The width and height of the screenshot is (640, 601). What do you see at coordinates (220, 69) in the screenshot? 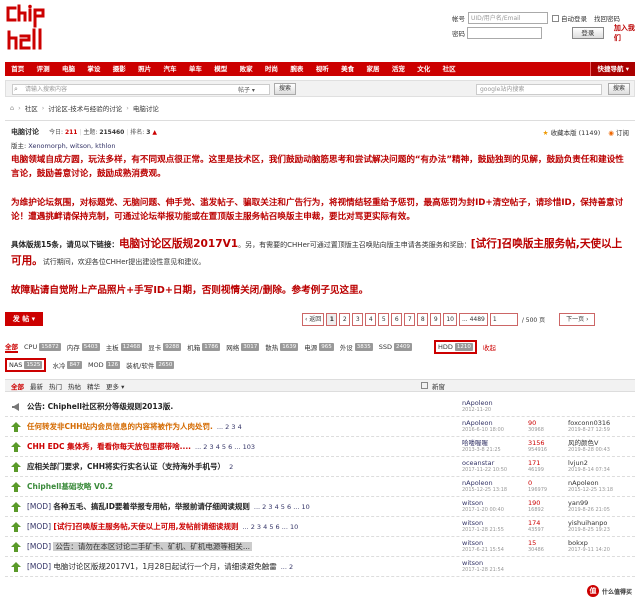
I see `nav-item: 模型` at bounding box center [220, 69].